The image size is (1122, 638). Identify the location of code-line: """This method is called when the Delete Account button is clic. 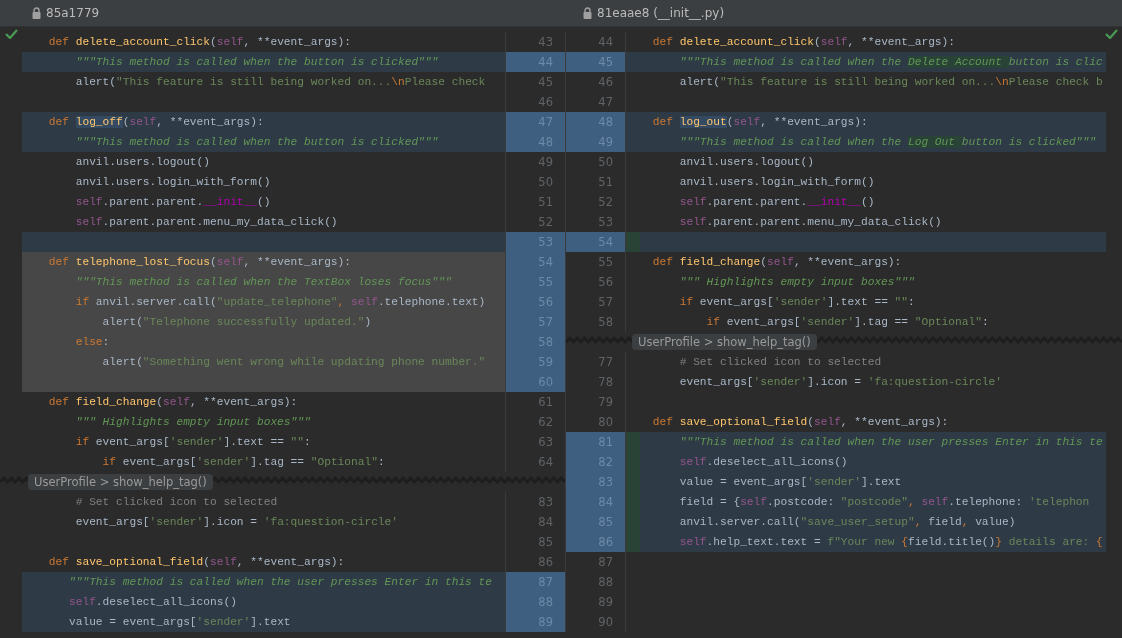
(890, 62).